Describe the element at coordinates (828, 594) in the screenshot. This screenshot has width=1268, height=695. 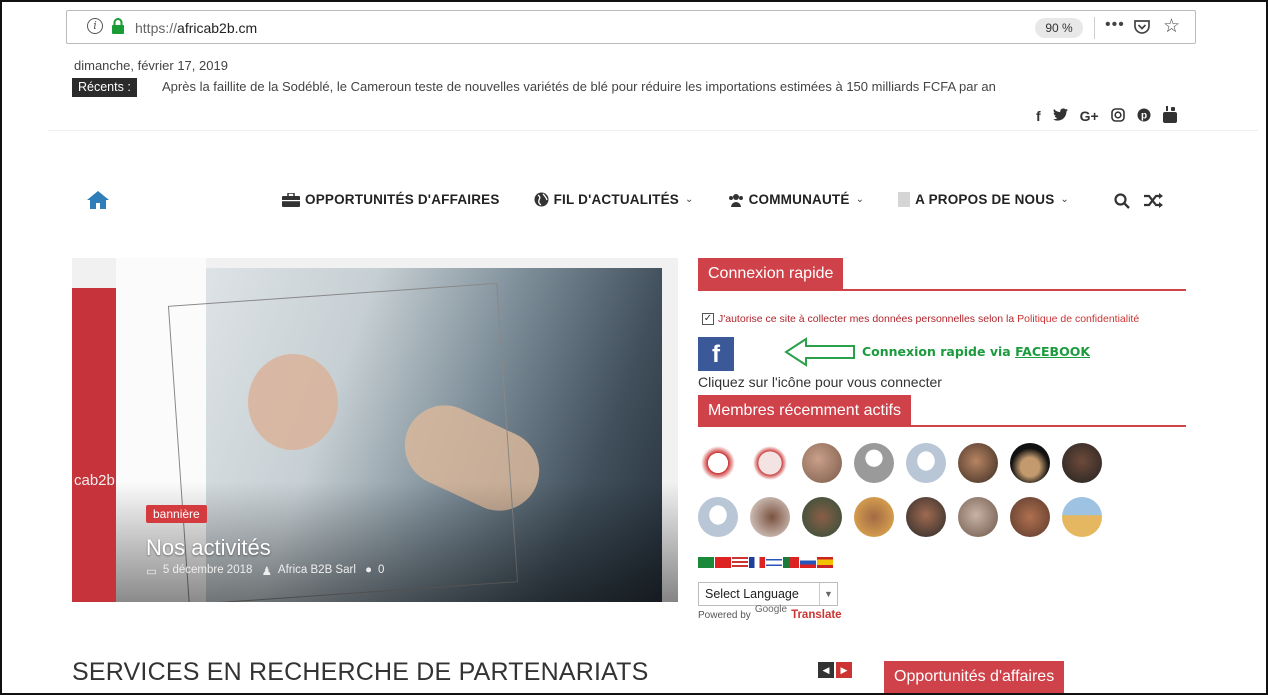
I see `chevron-down-icon: ▼` at that location.